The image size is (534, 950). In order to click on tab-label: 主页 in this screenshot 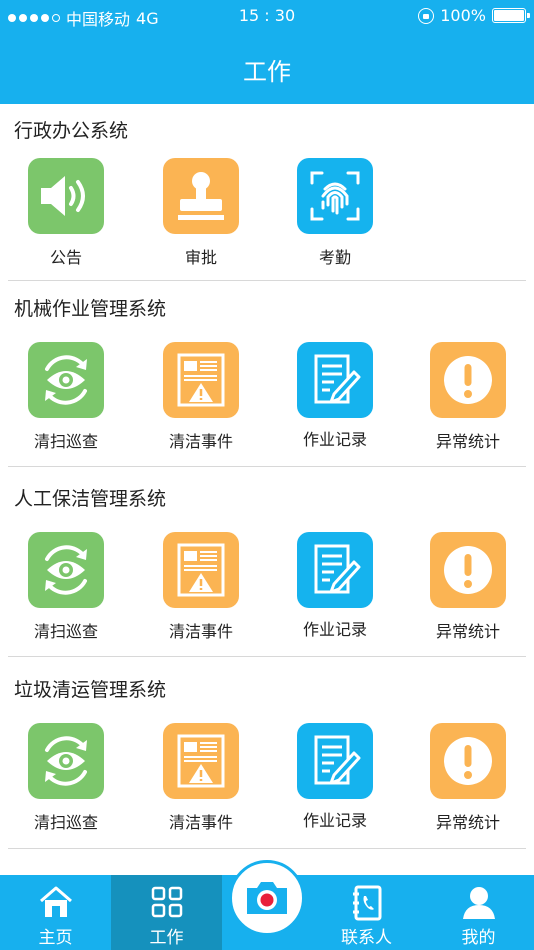, I will do `click(55, 938)`.